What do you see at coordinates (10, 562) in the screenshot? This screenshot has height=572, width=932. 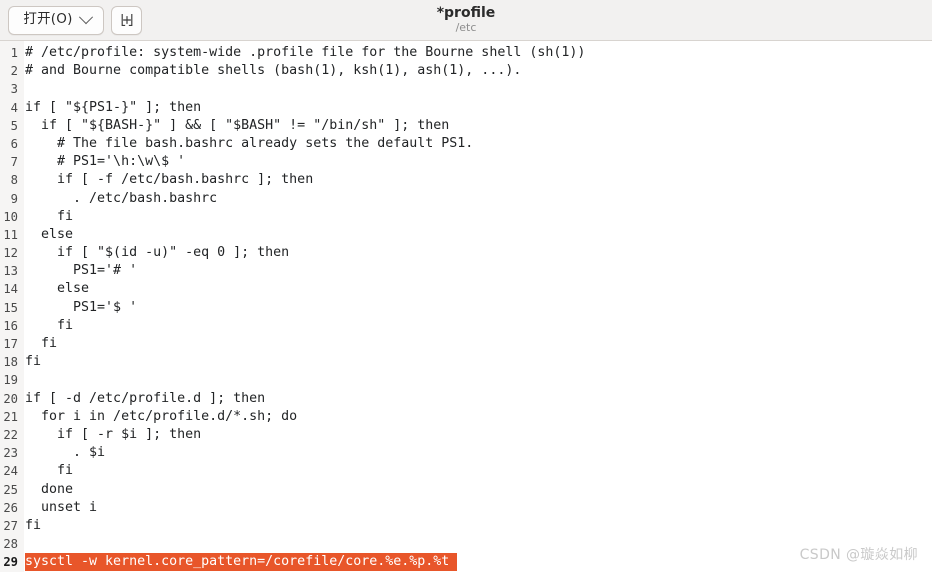 I see `line-number: 29` at bounding box center [10, 562].